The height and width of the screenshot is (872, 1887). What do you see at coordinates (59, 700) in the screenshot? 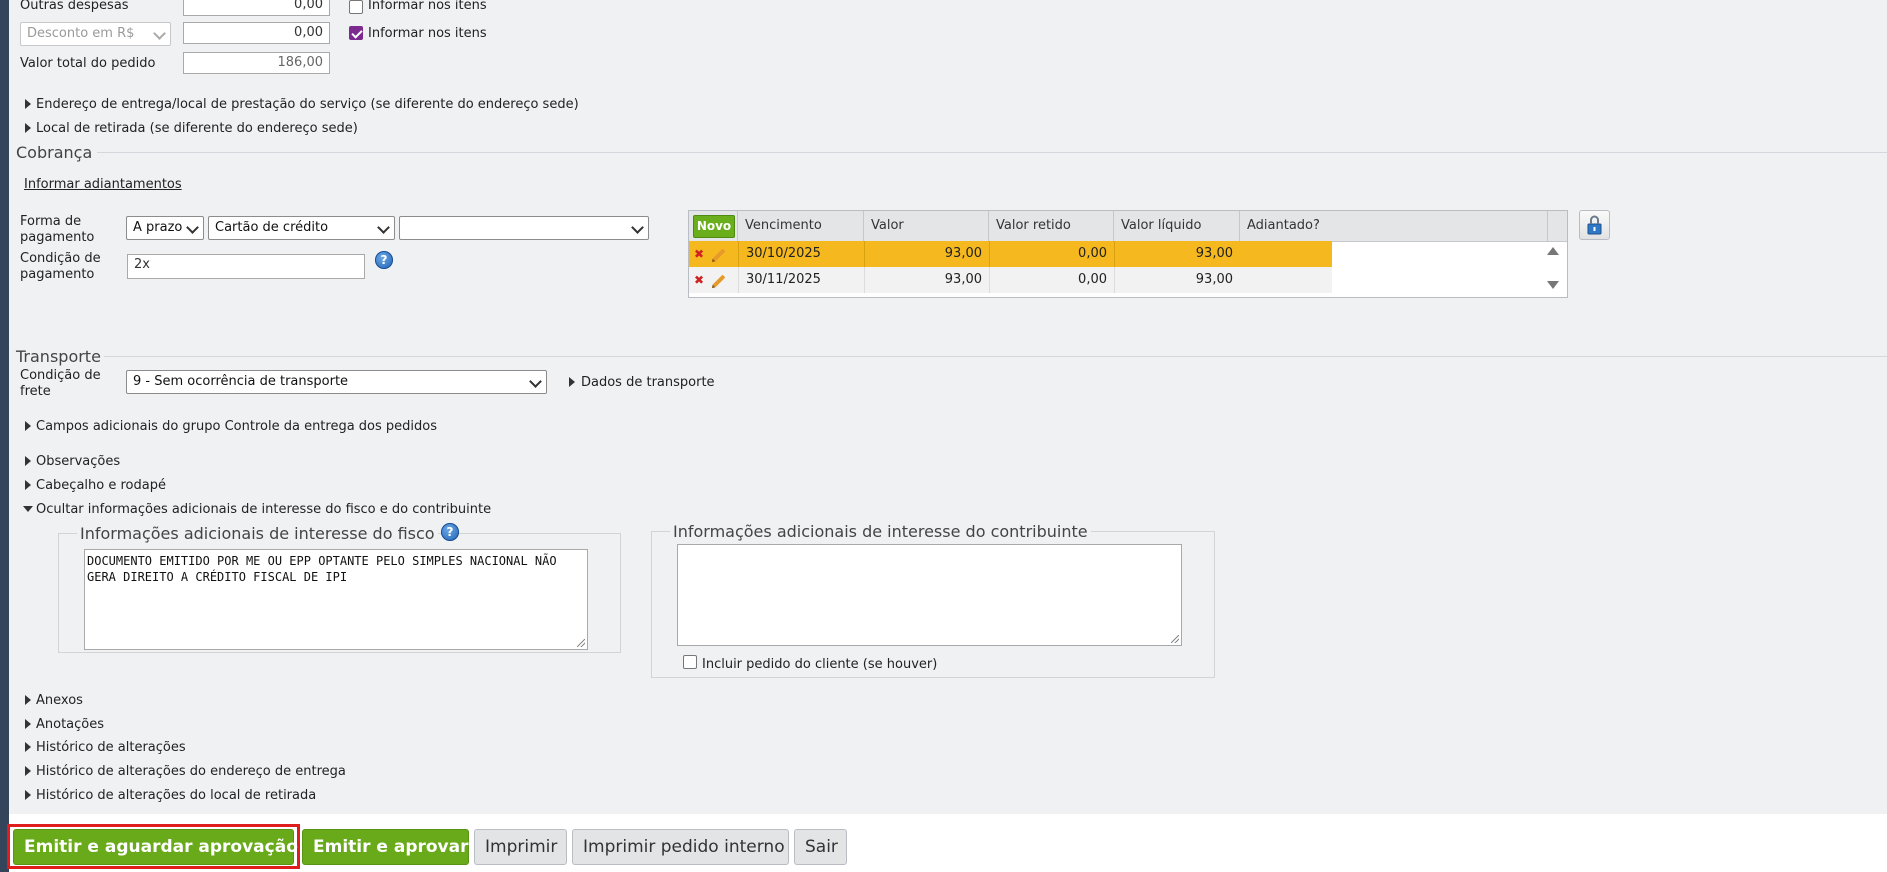
I see `expander-anexos: Anexos` at bounding box center [59, 700].